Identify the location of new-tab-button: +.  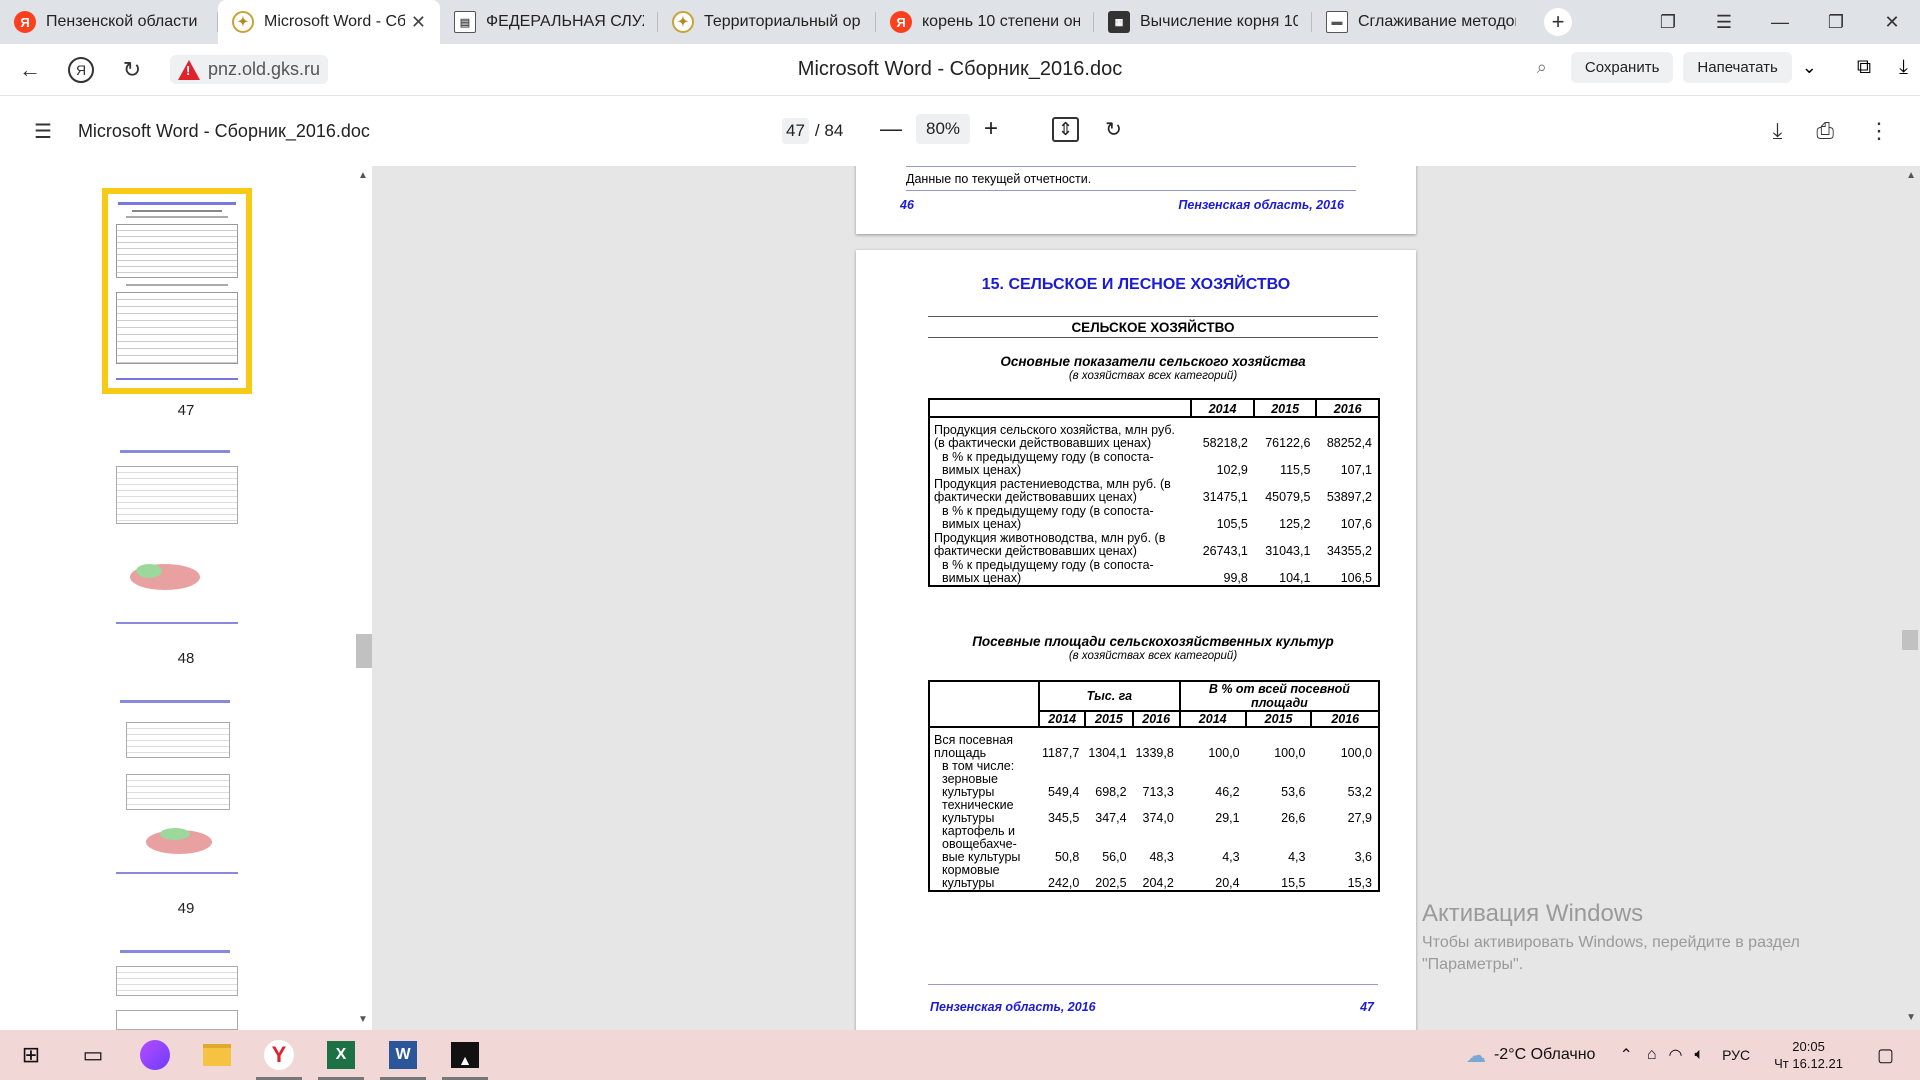
(1558, 22).